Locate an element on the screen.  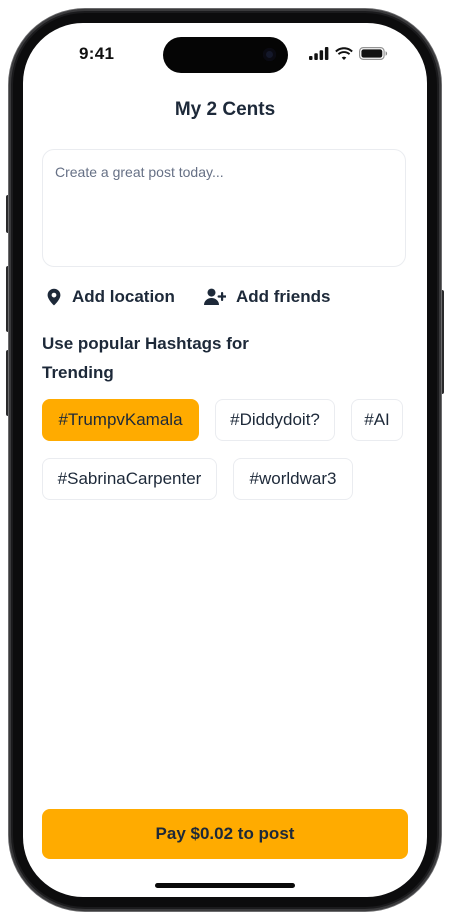
add-user-icon is located at coordinates (215, 297).